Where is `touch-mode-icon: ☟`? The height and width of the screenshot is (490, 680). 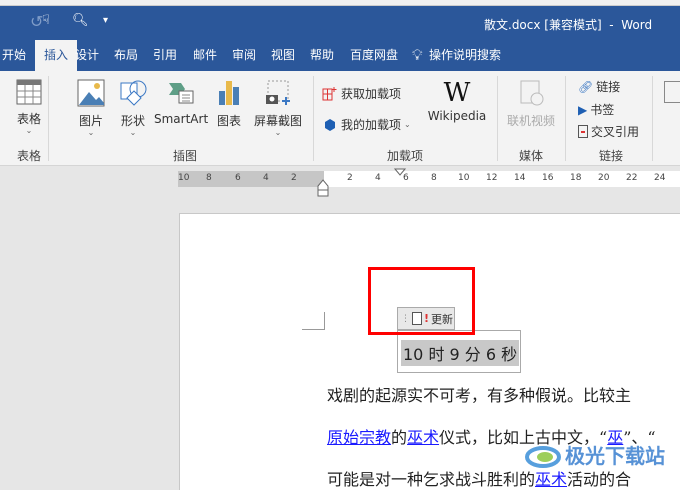
touch-mode-icon: ☟ is located at coordinates (46, 20).